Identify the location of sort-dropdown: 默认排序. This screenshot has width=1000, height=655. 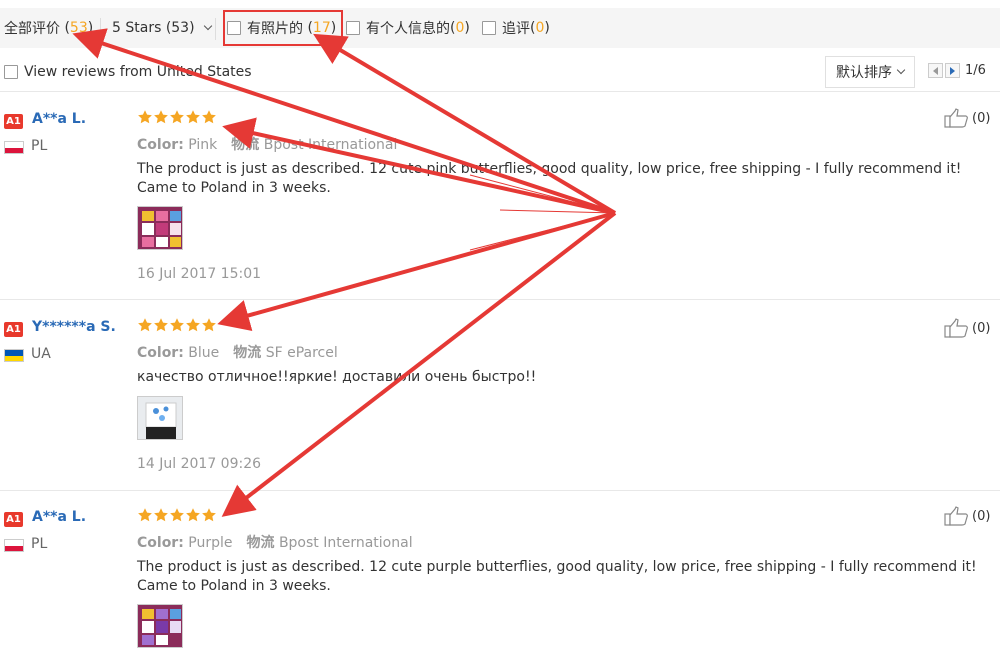
(870, 72).